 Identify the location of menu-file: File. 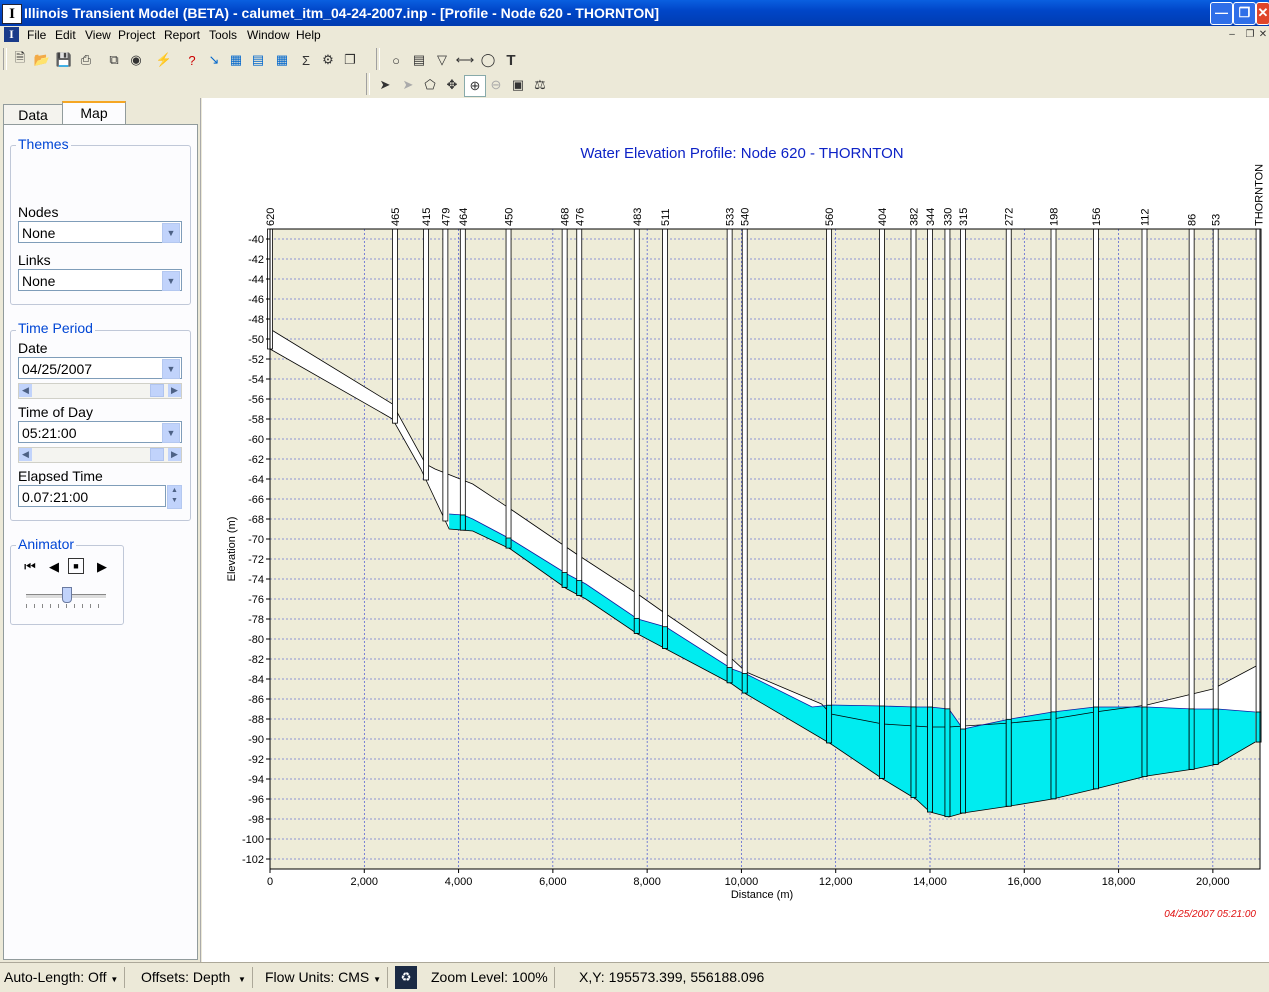
(36, 35).